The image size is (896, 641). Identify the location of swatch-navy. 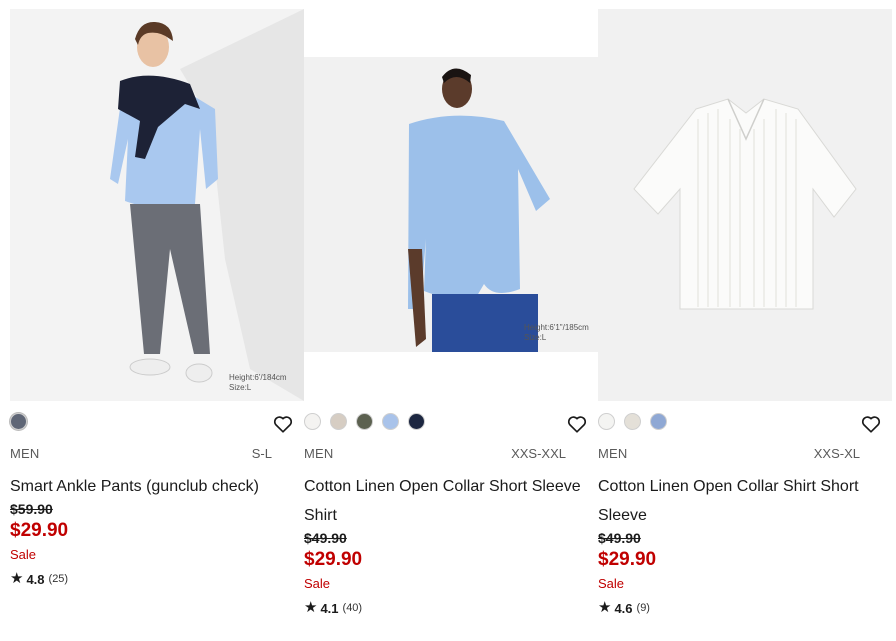
(416, 421).